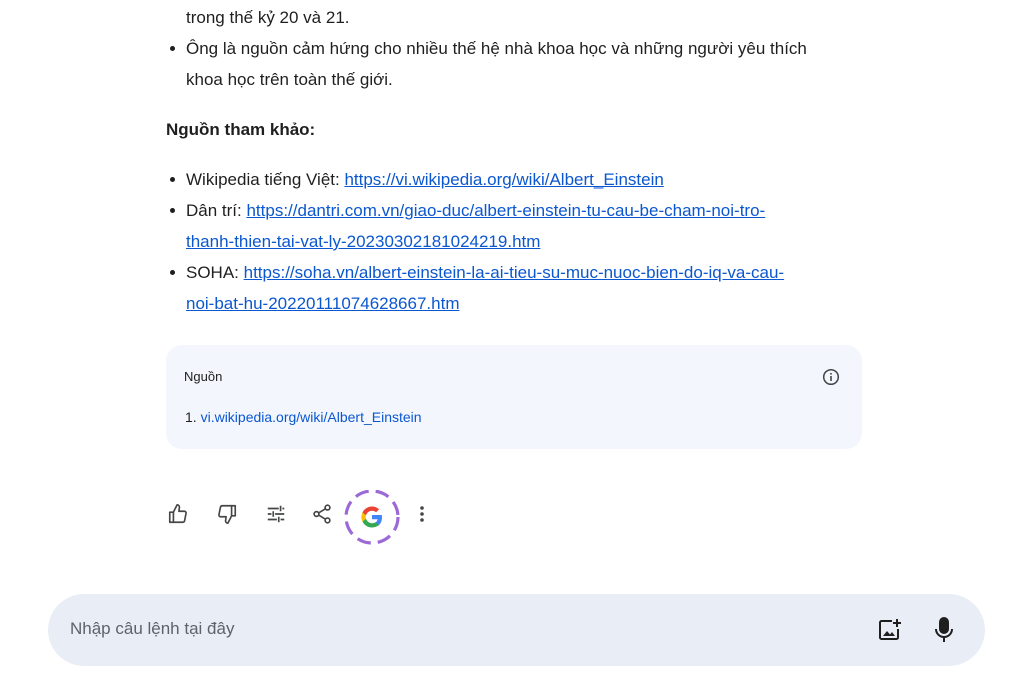  I want to click on google-g-icon, so click(372, 517).